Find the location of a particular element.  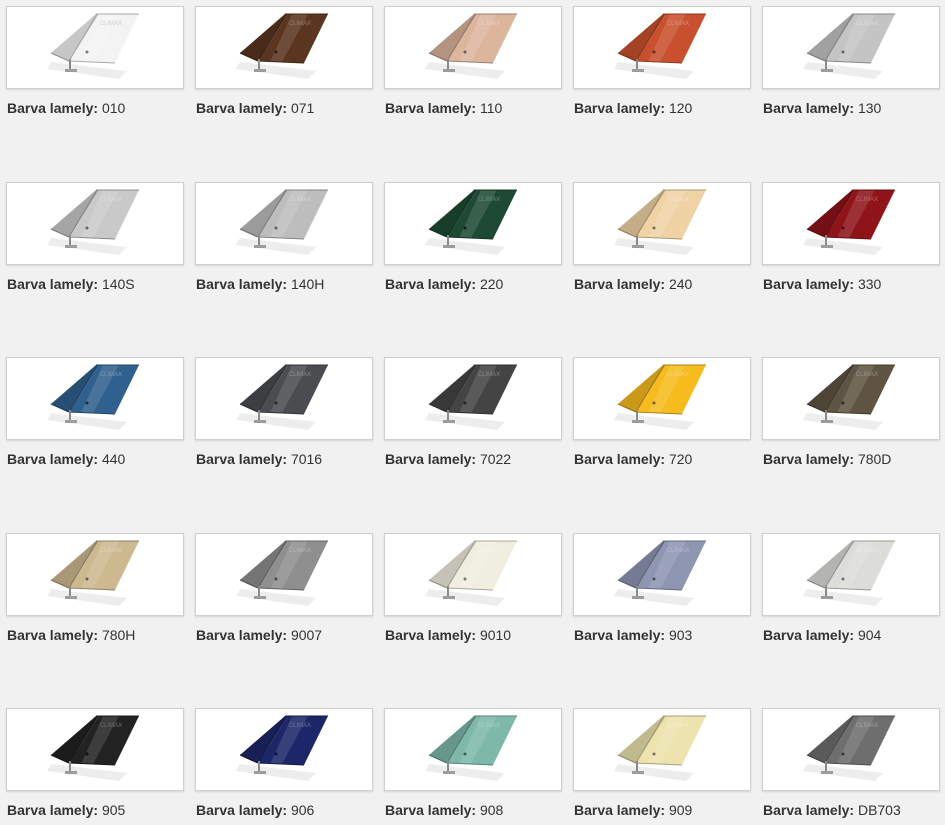

swatch-item-9007: CLIMAX Barva lamely: 9007 is located at coordinates (284, 588).